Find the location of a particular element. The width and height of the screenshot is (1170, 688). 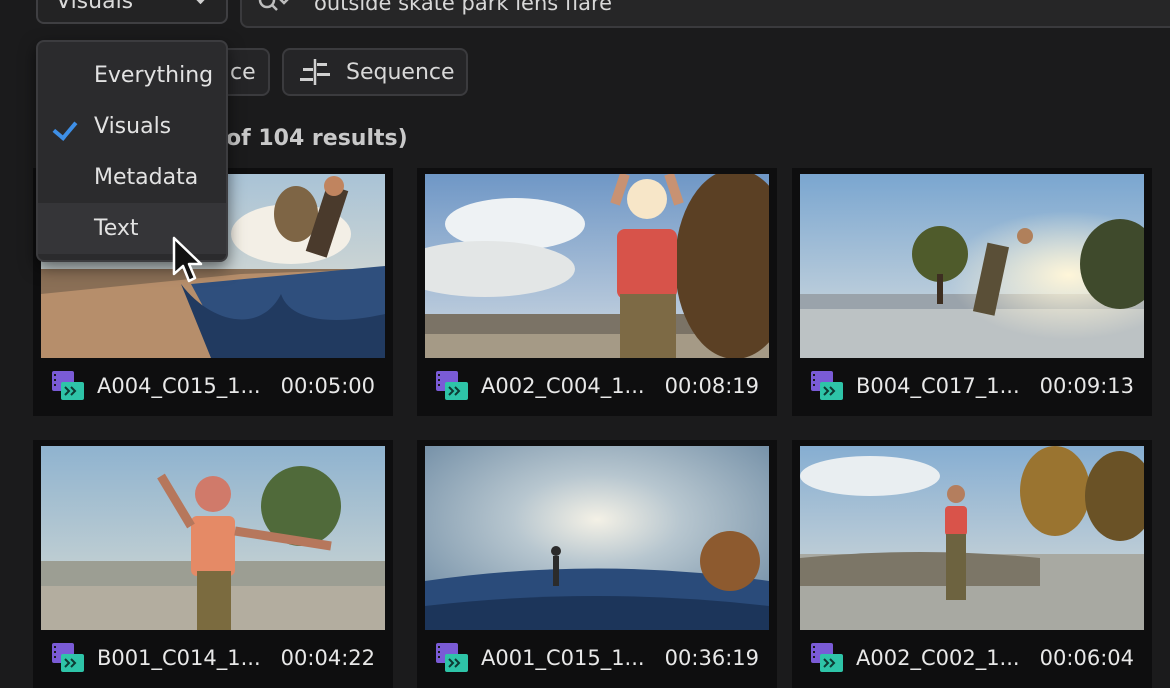

results-count: of 104 results) is located at coordinates (317, 138).